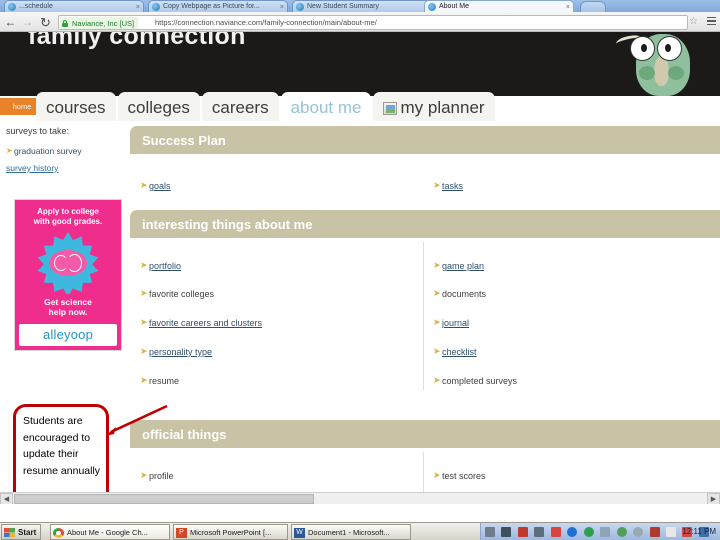  I want to click on panel-title: official things, so click(425, 434).